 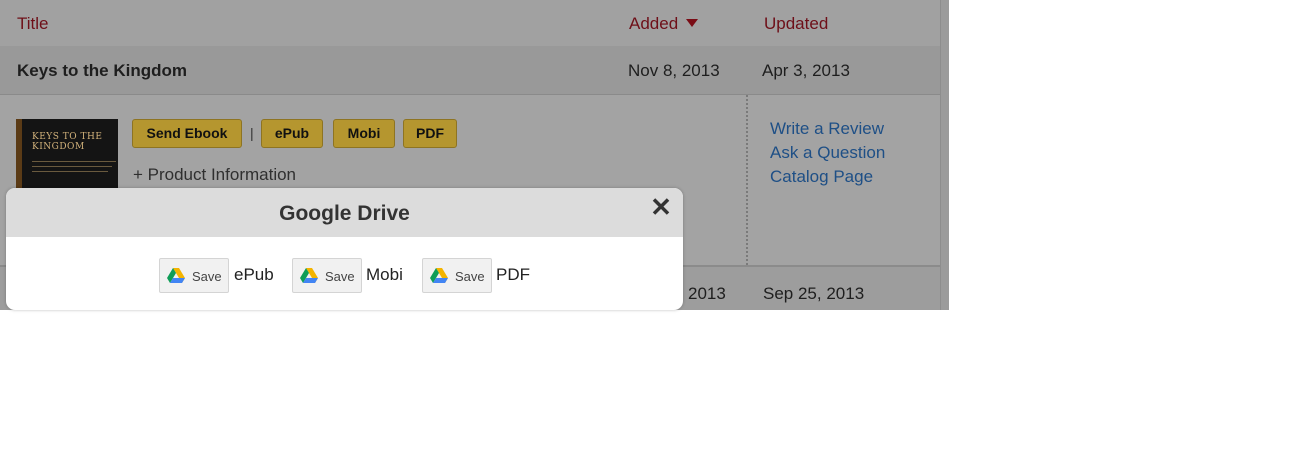 What do you see at coordinates (214, 175) in the screenshot?
I see `product-information-toggle: + Product Information` at bounding box center [214, 175].